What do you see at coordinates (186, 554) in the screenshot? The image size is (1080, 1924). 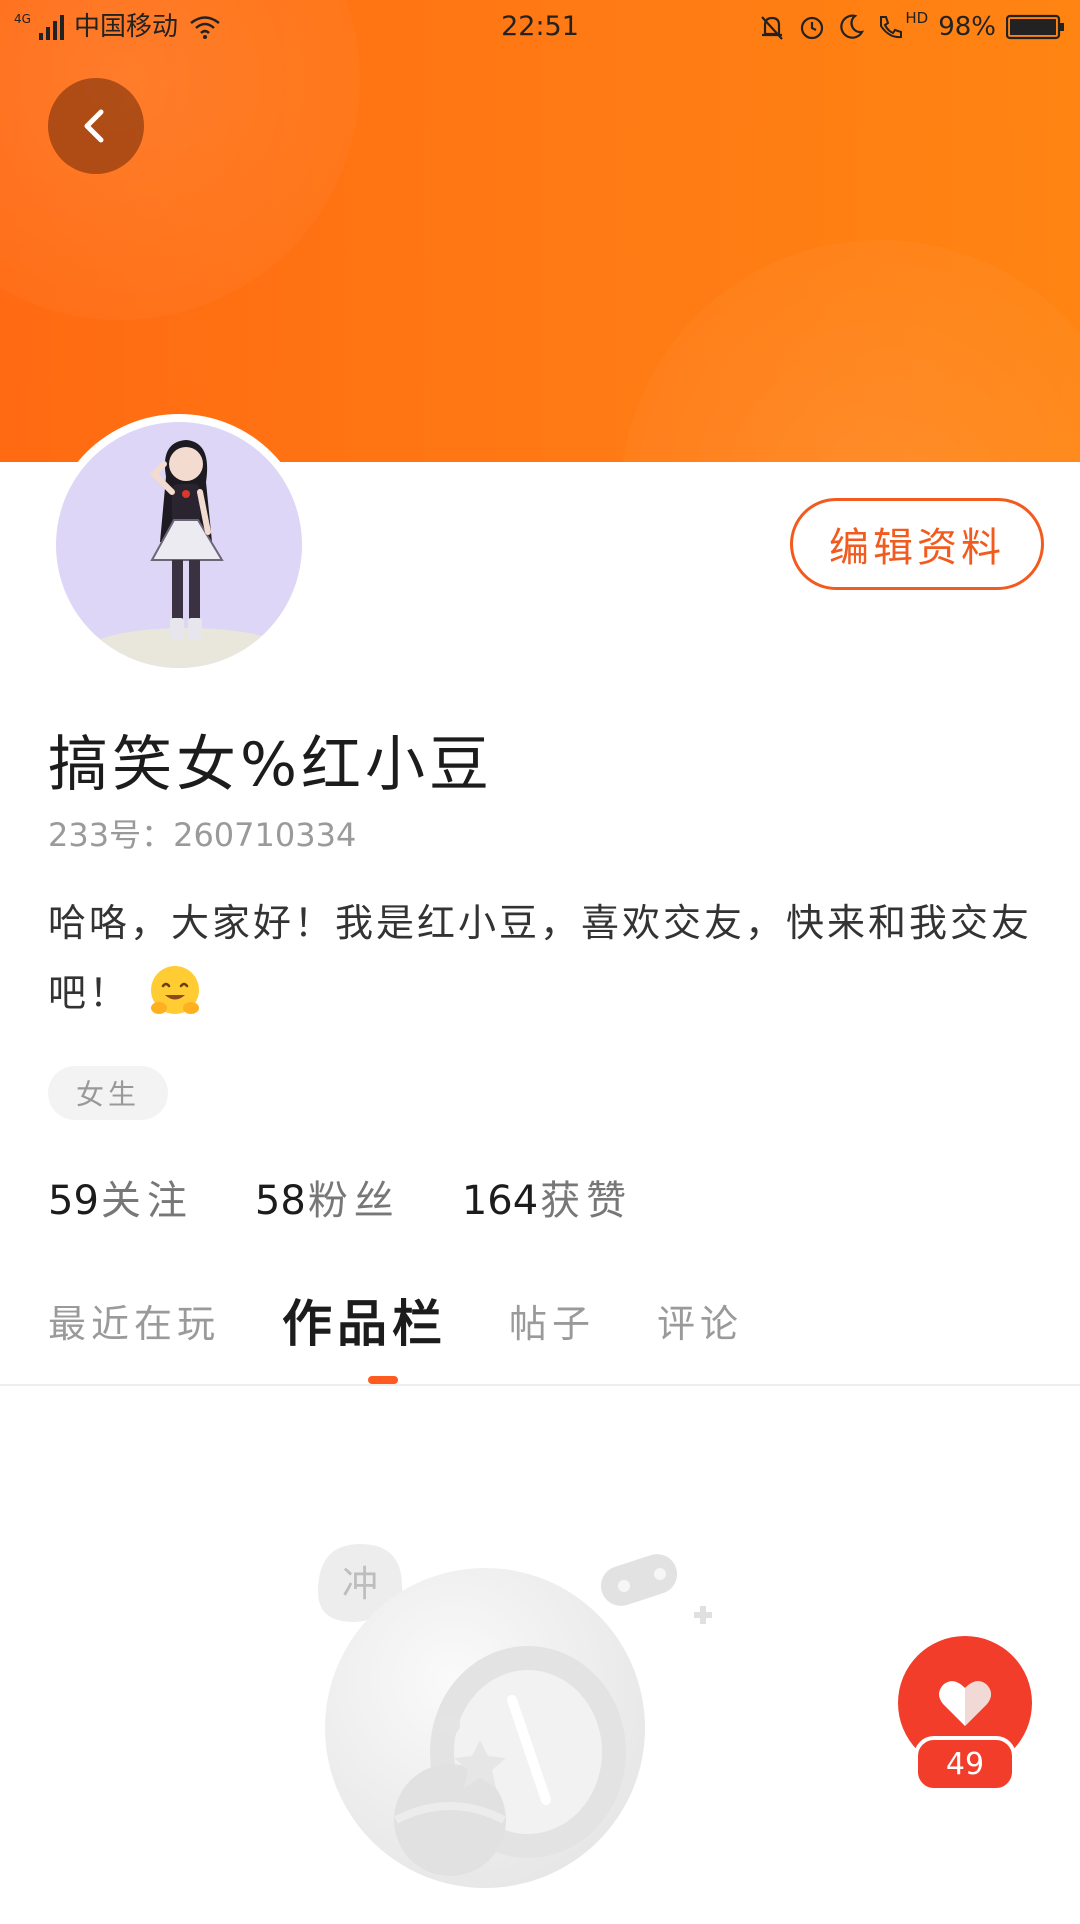 I see `avatar-character-illustration` at bounding box center [186, 554].